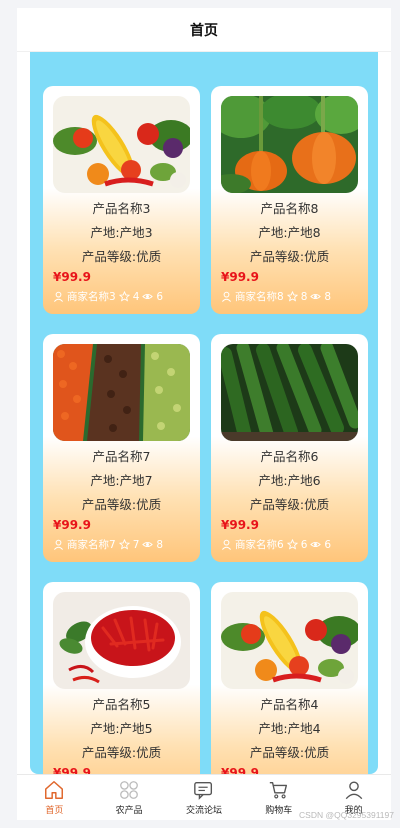  I want to click on merchant-name: 商家名称6, so click(259, 545).